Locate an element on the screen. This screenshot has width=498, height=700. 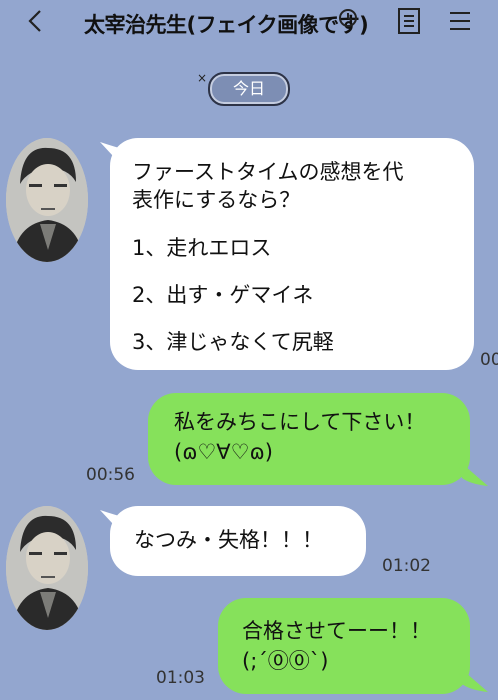
message-text: 2、出す・ゲマイネ is located at coordinates (223, 295).